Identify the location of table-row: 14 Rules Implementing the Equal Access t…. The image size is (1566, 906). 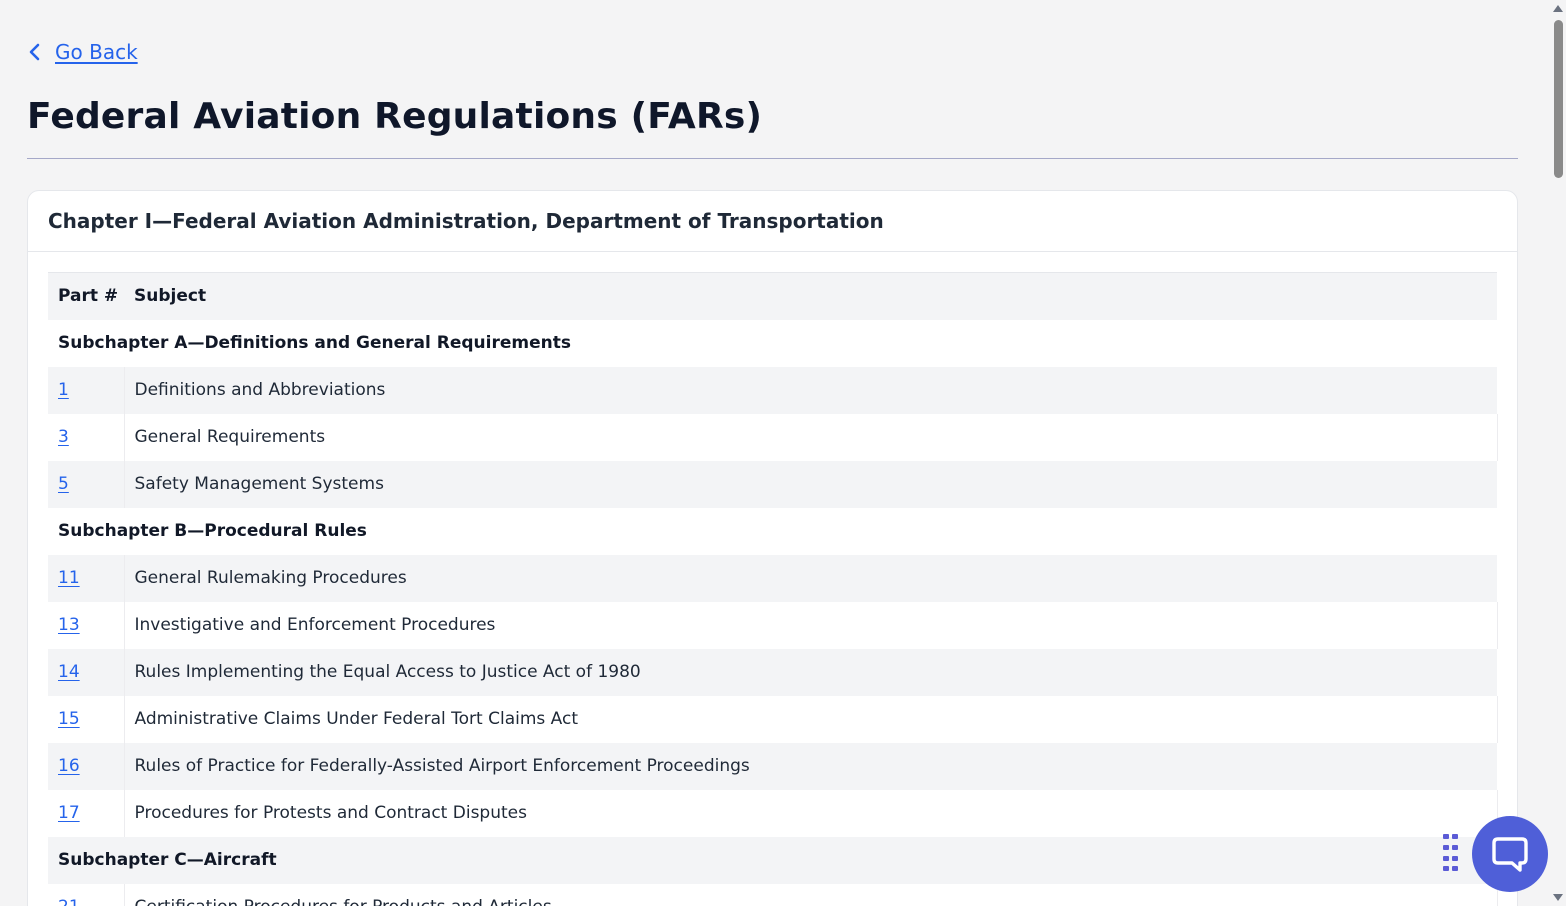
(772, 672).